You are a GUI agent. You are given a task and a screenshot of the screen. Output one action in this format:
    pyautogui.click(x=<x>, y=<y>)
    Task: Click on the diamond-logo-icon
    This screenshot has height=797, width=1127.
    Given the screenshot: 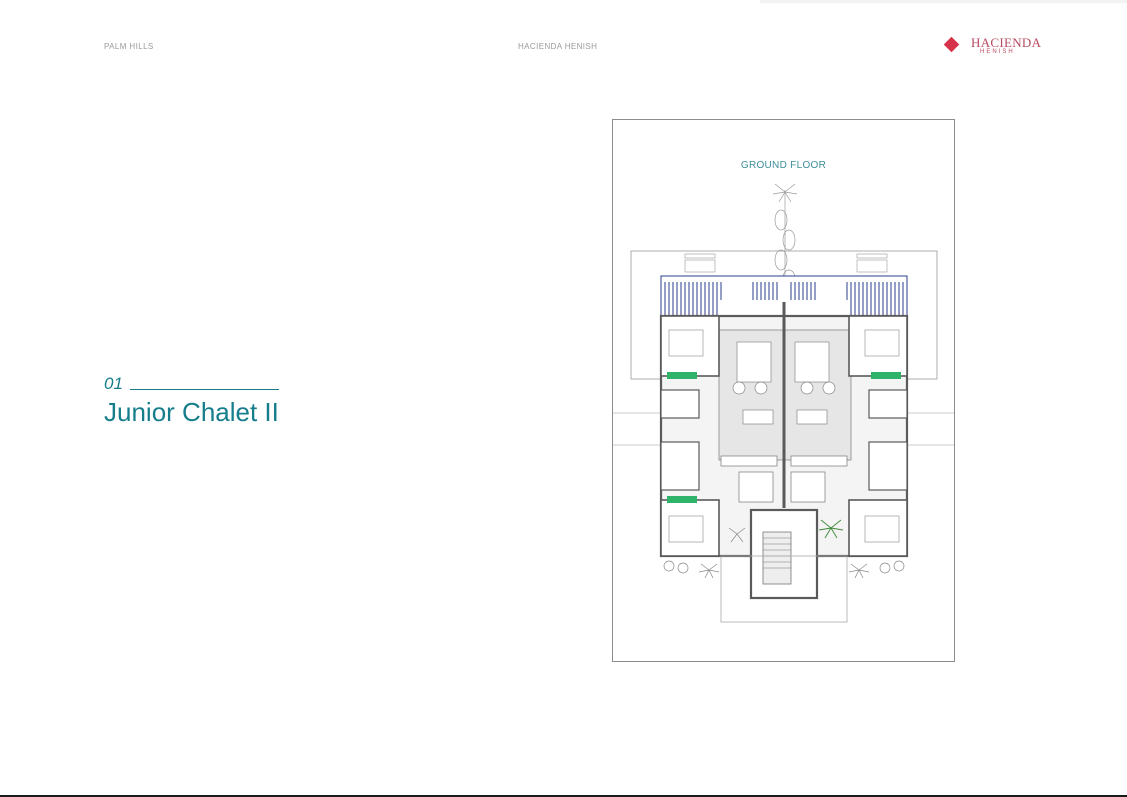 What is the action you would take?
    pyautogui.click(x=951, y=44)
    